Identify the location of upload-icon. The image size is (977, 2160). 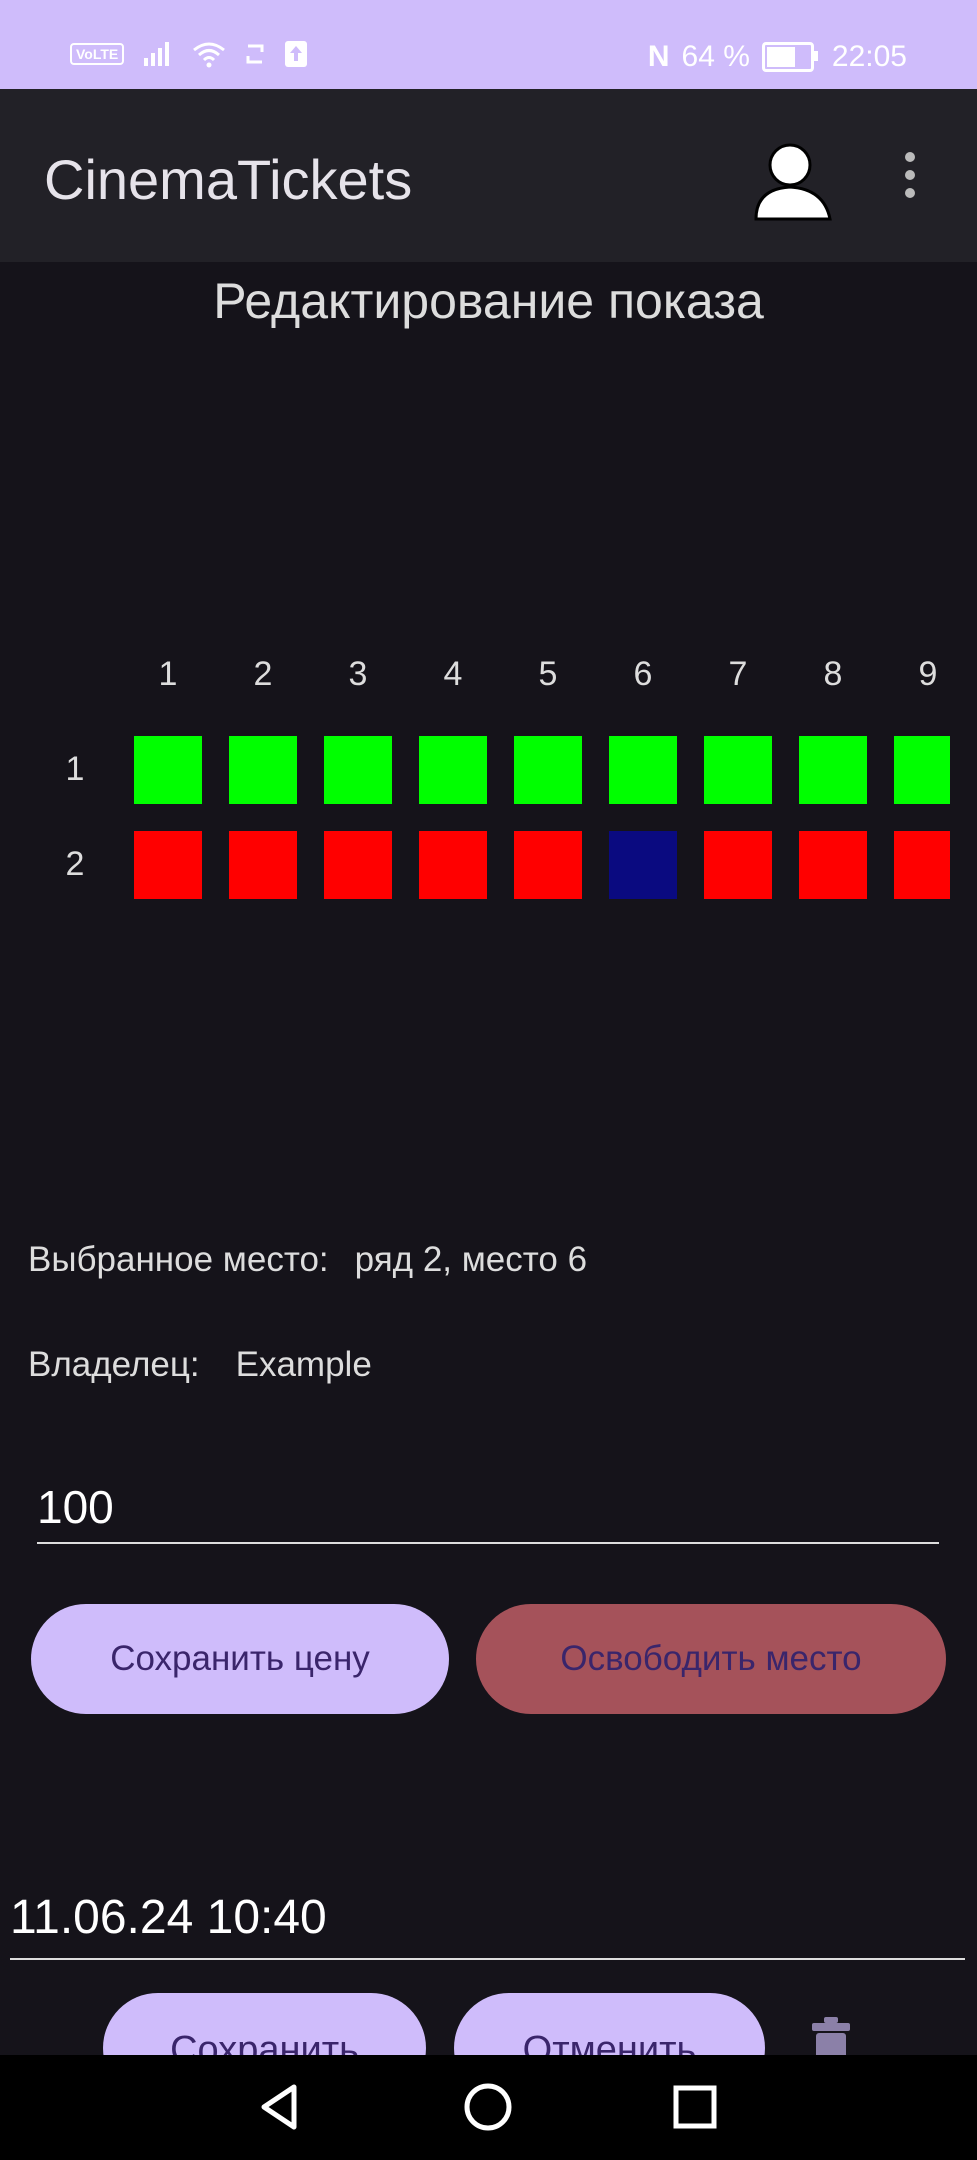
(296, 54).